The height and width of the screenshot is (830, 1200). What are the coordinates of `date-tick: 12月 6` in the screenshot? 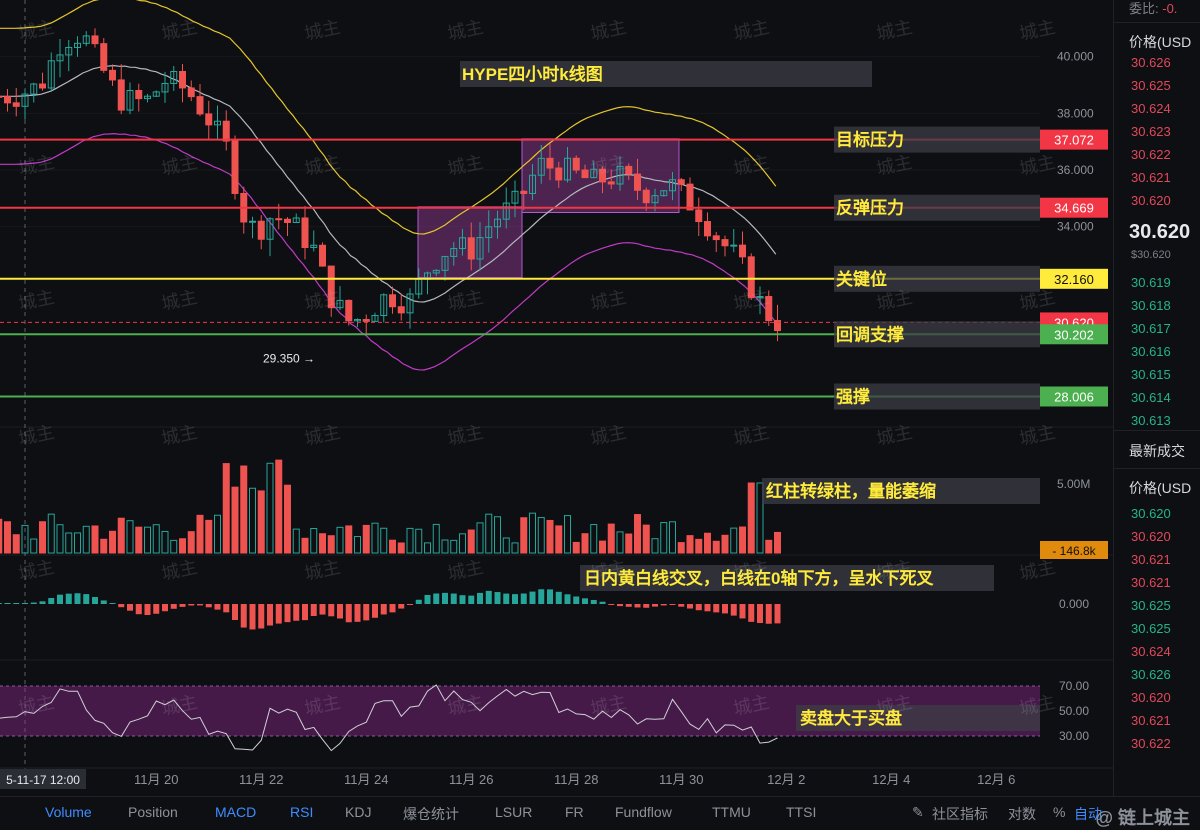 It's located at (996, 779).